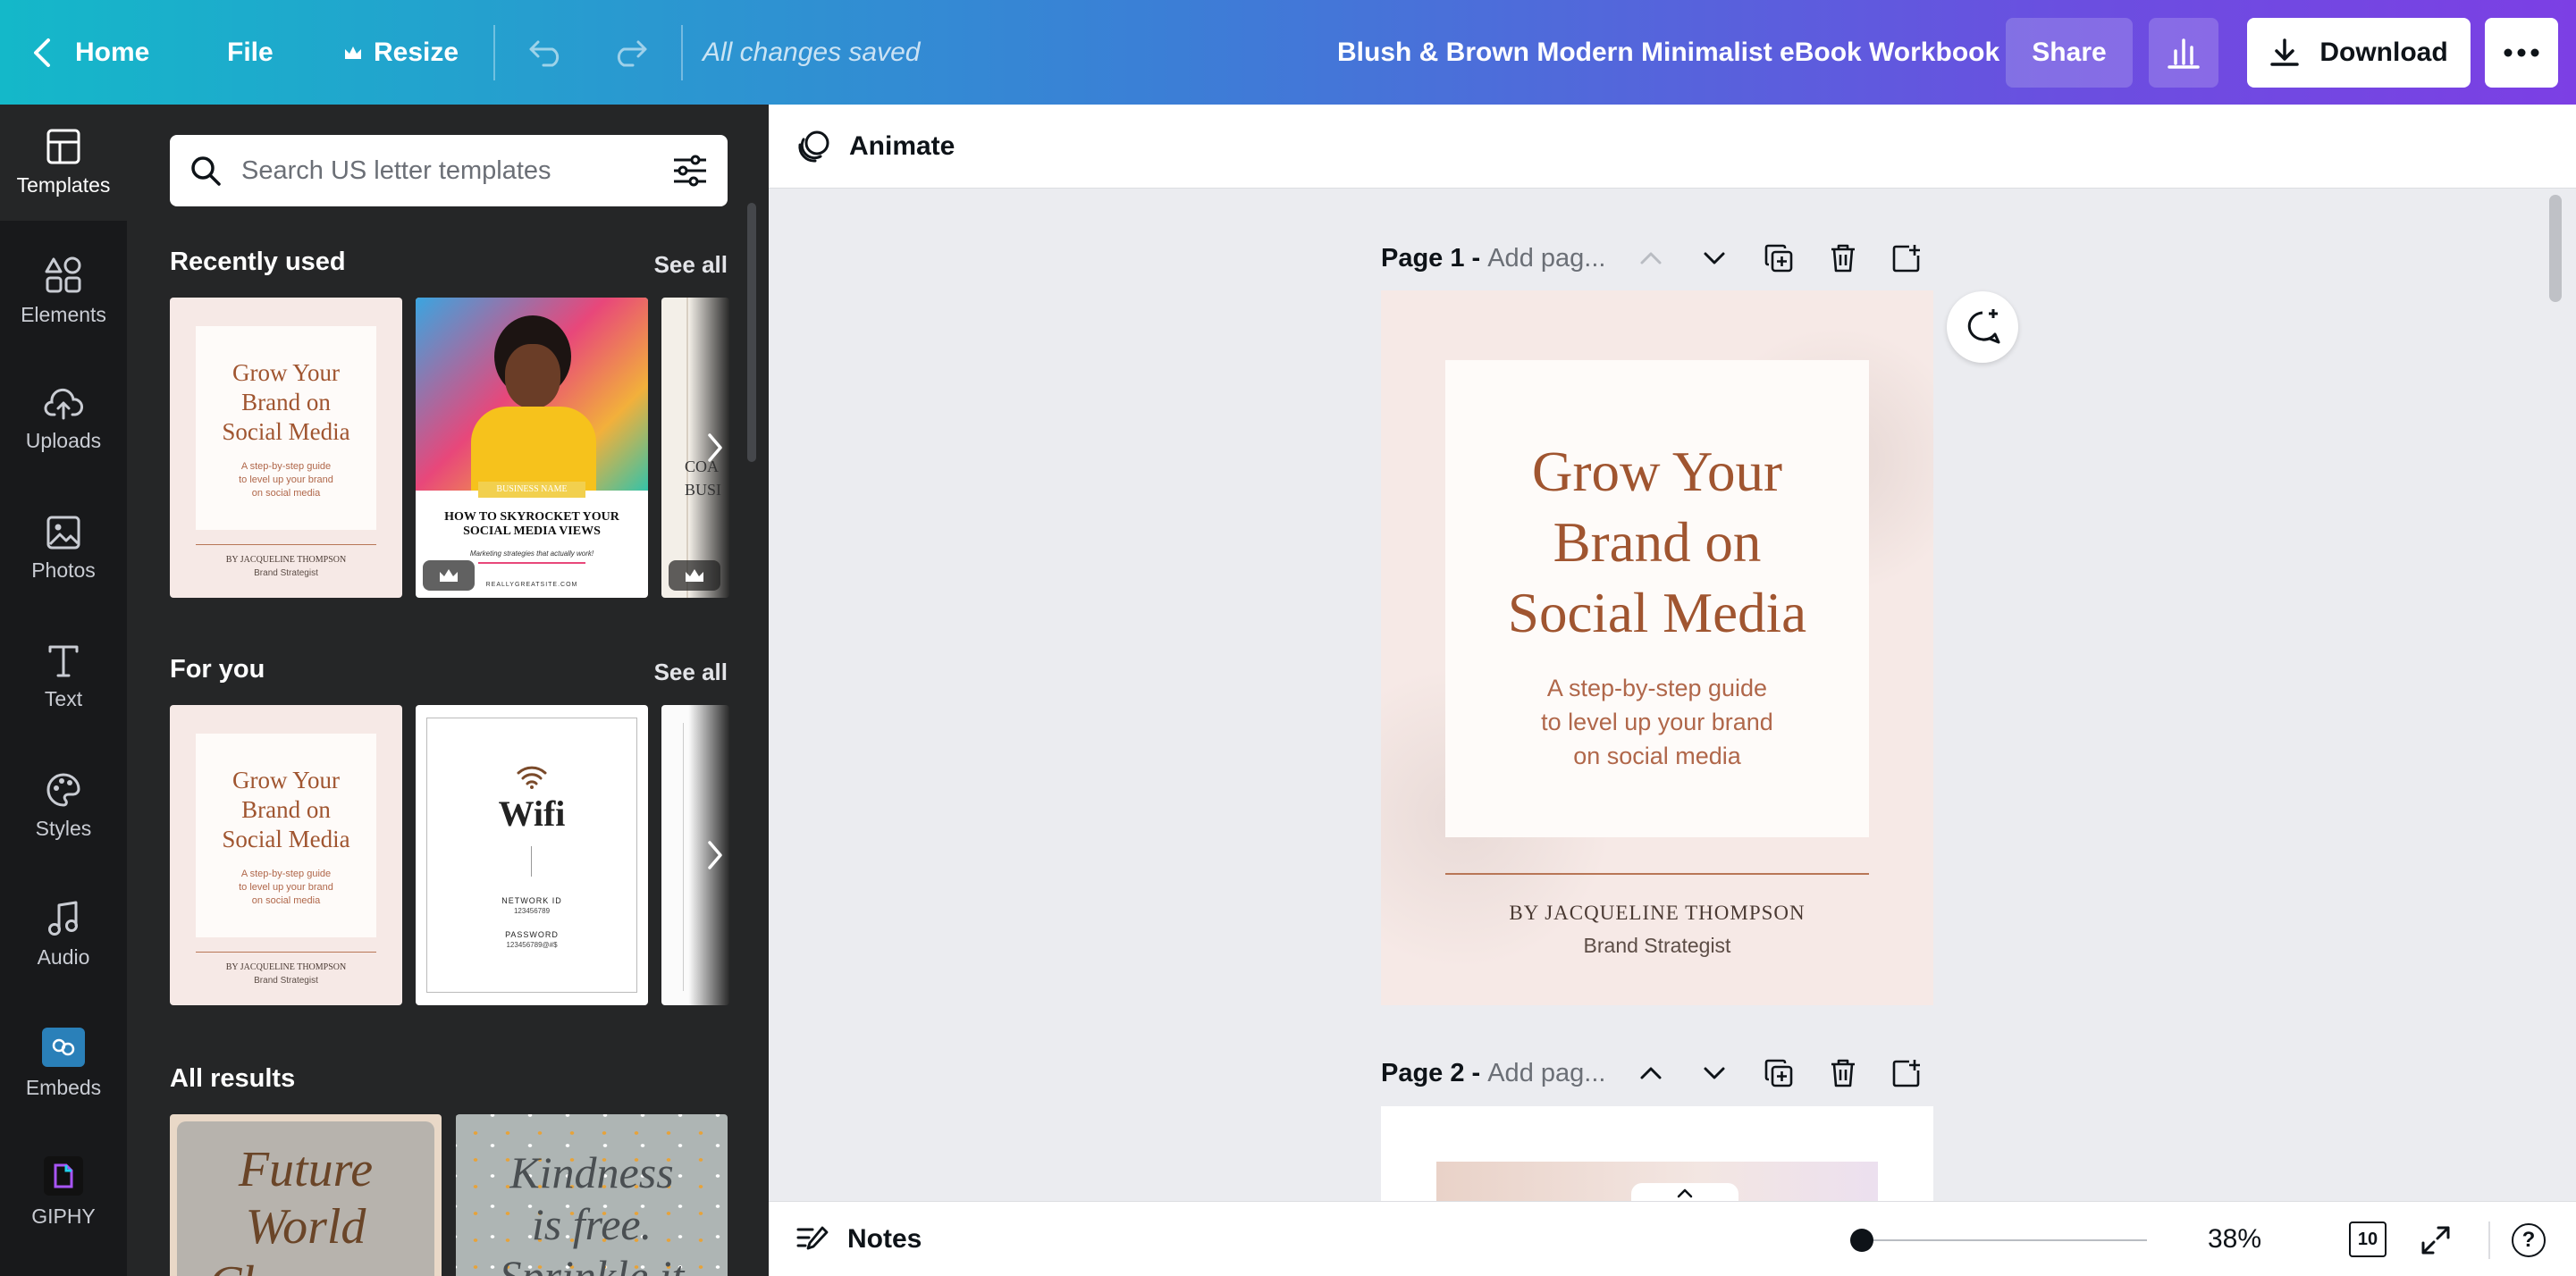 Image resolution: width=2576 pixels, height=1276 pixels. I want to click on chevron-up-icon, so click(1685, 1193).